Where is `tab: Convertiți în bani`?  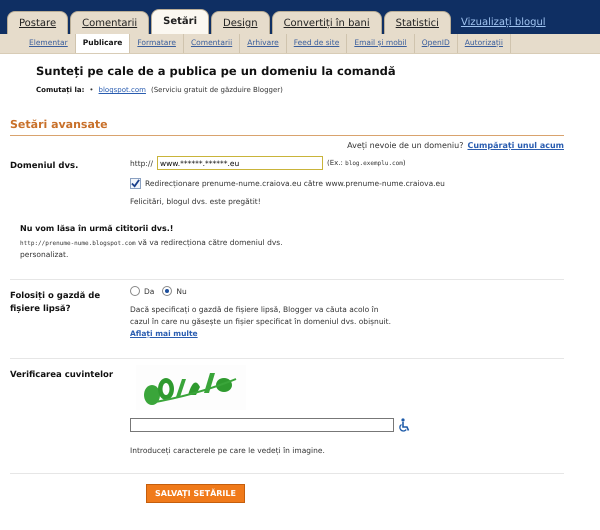
tab: Convertiți în bani is located at coordinates (327, 22).